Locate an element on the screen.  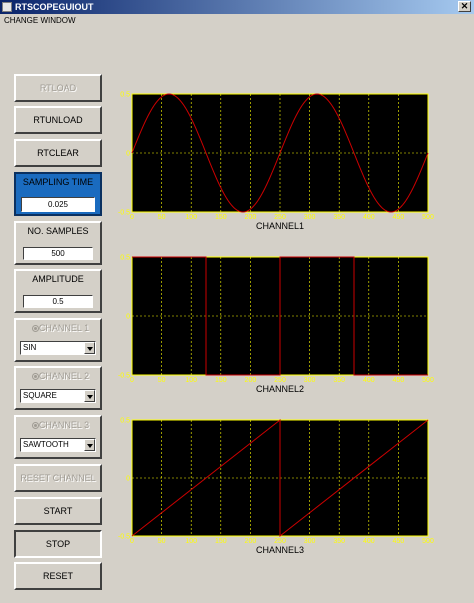
chart1-y-tick-label: 0 is located at coordinates (128, 154).